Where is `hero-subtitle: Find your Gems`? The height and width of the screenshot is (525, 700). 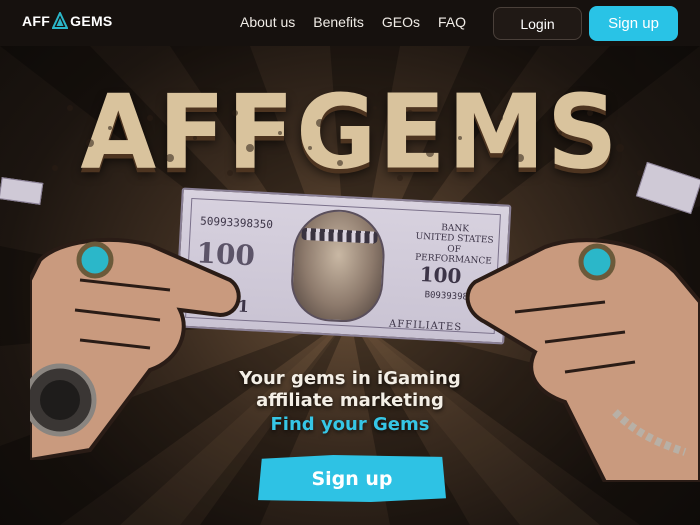
hero-subtitle: Find your Gems is located at coordinates (350, 424).